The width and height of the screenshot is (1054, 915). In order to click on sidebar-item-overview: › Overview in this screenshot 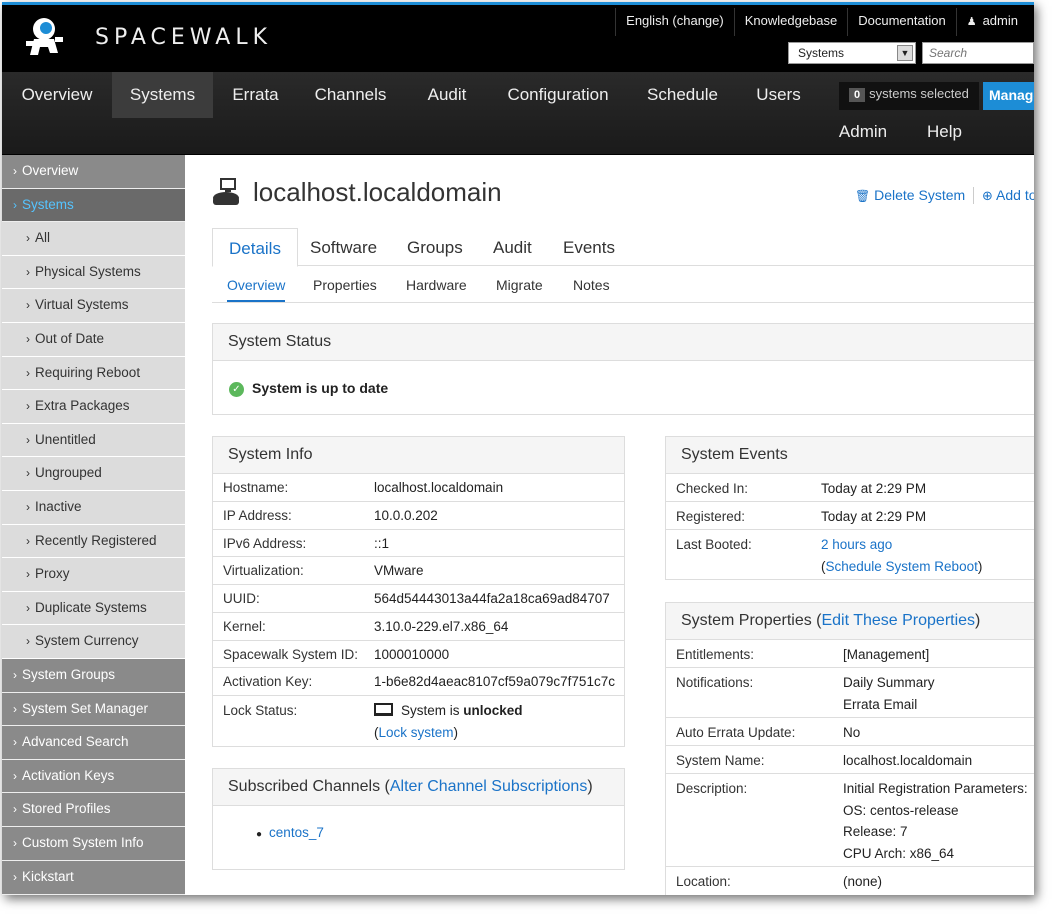, I will do `click(93, 172)`.